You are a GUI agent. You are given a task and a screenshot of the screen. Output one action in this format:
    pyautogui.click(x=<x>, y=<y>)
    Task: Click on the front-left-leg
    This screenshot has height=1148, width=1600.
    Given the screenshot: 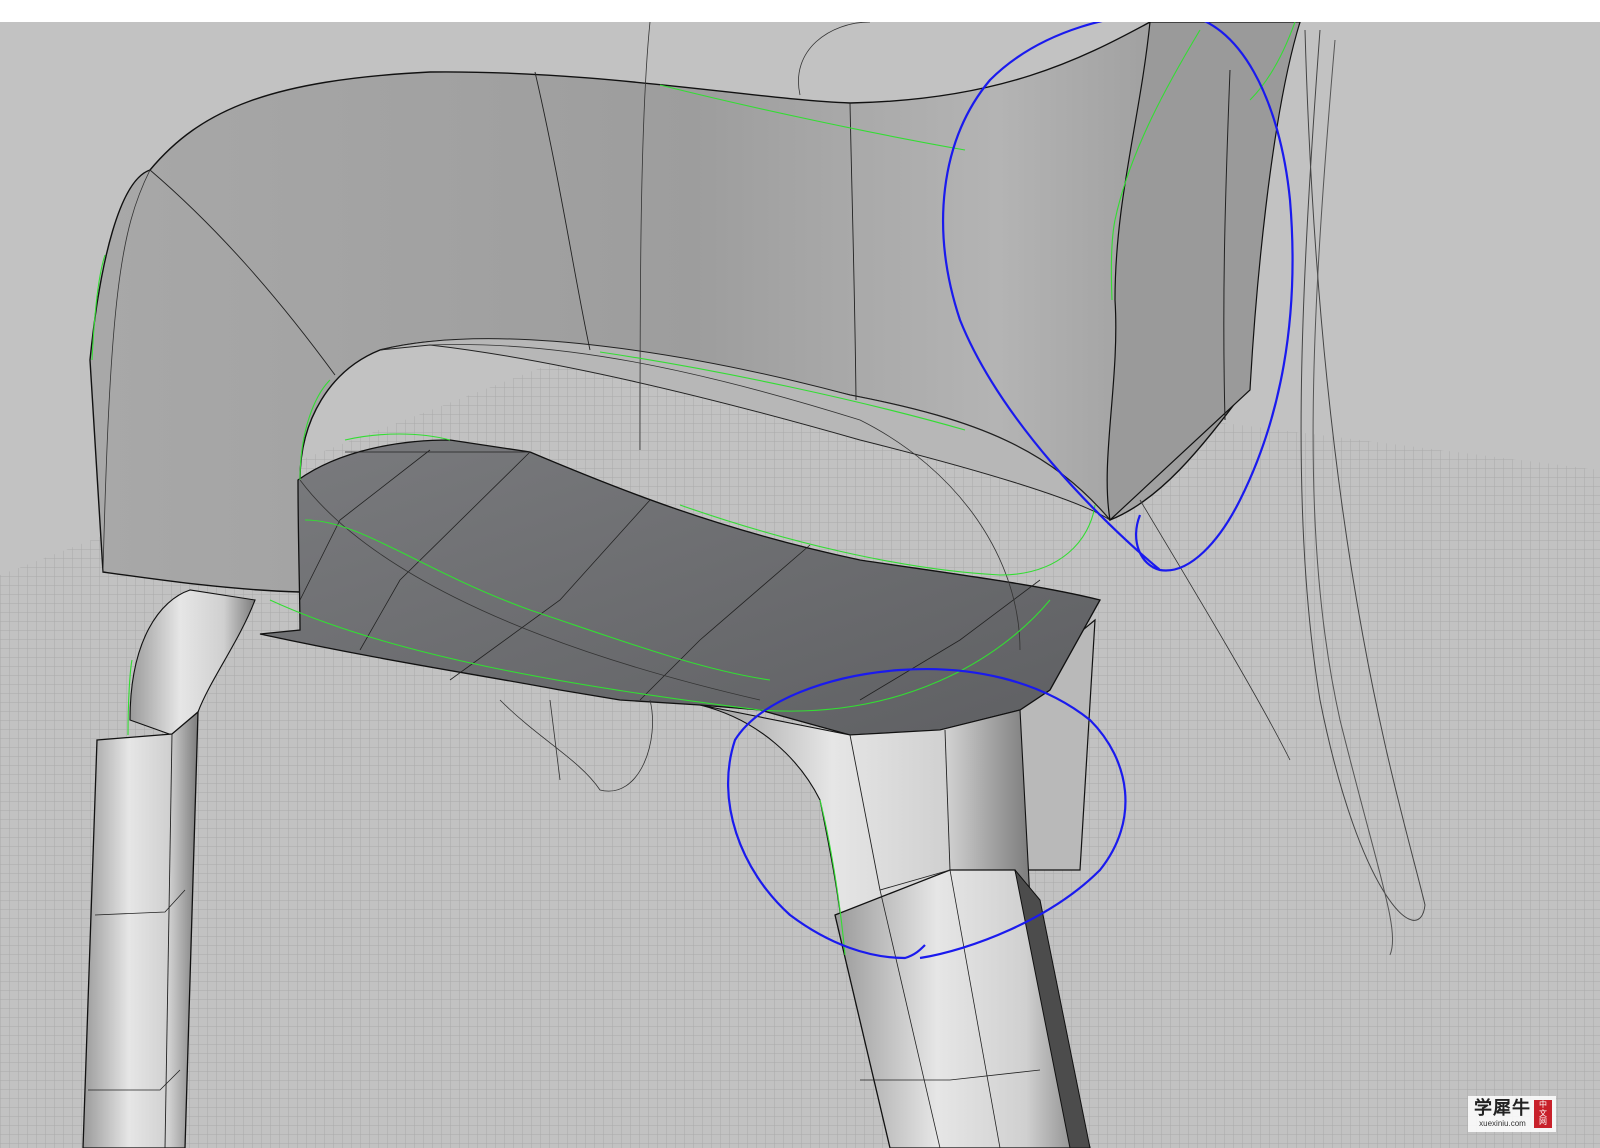 What is the action you would take?
    pyautogui.click(x=140, y=929)
    